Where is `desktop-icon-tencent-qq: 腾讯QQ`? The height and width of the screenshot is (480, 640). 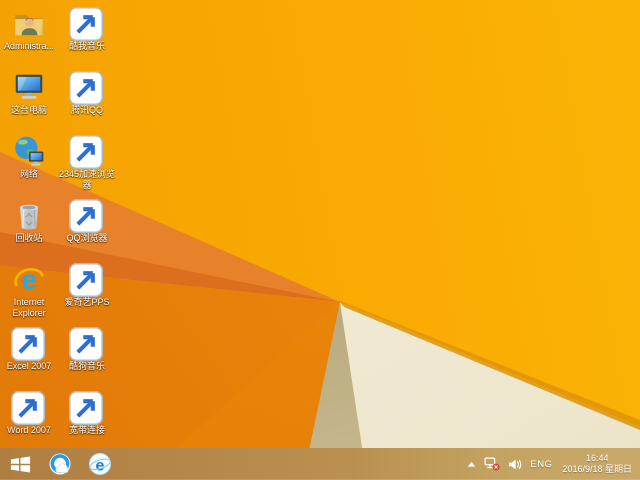
desktop-icon-tencent-qq: 腾讯QQ is located at coordinates (87, 102).